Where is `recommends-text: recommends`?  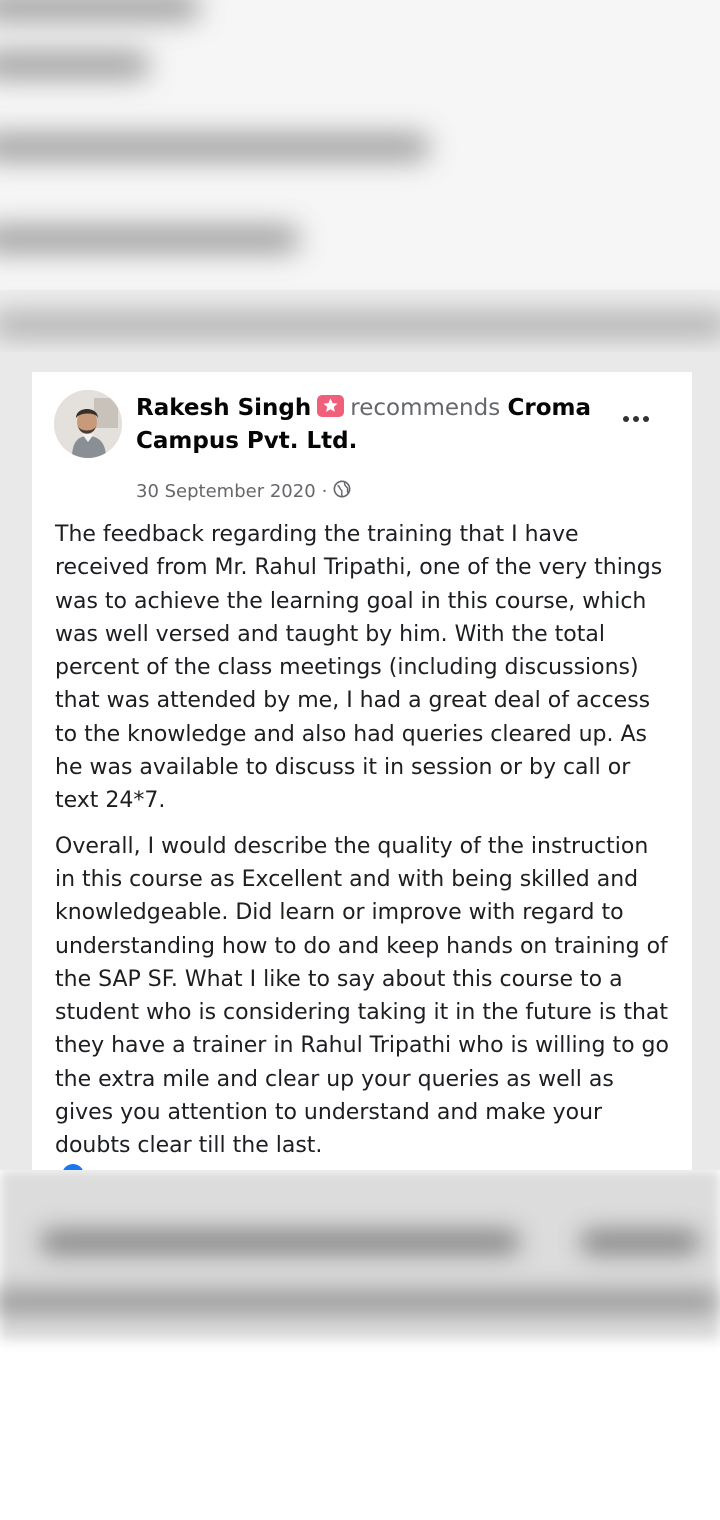
recommends-text: recommends is located at coordinates (425, 408).